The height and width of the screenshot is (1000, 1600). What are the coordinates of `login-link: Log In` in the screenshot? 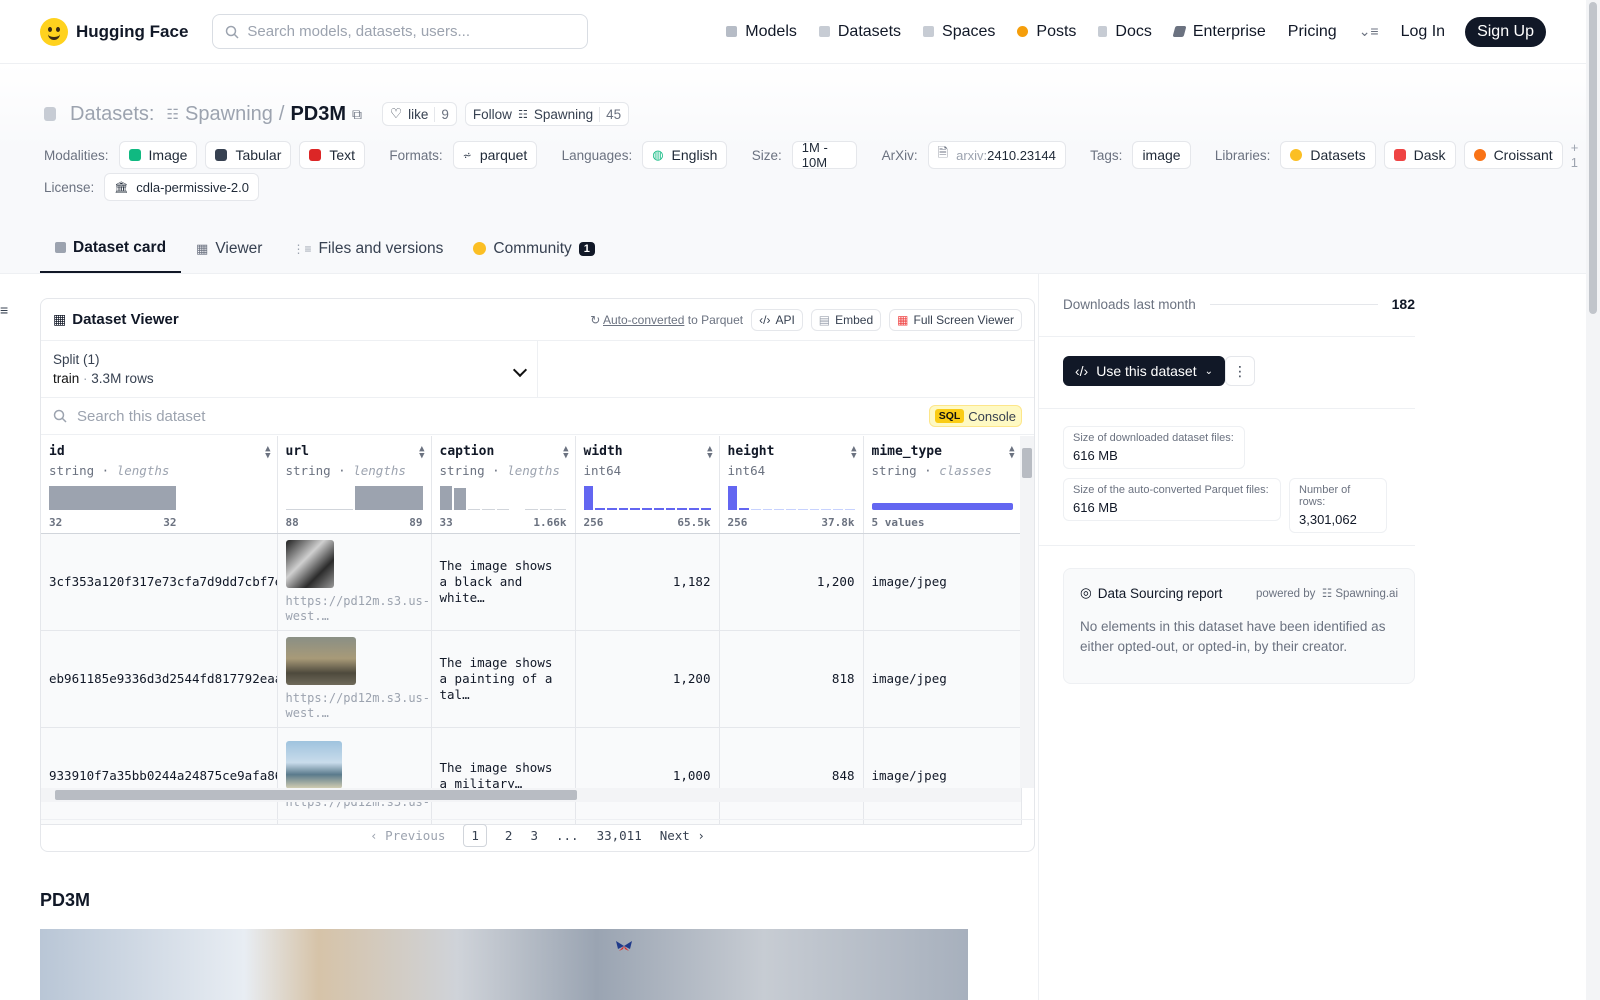 It's located at (1423, 32).